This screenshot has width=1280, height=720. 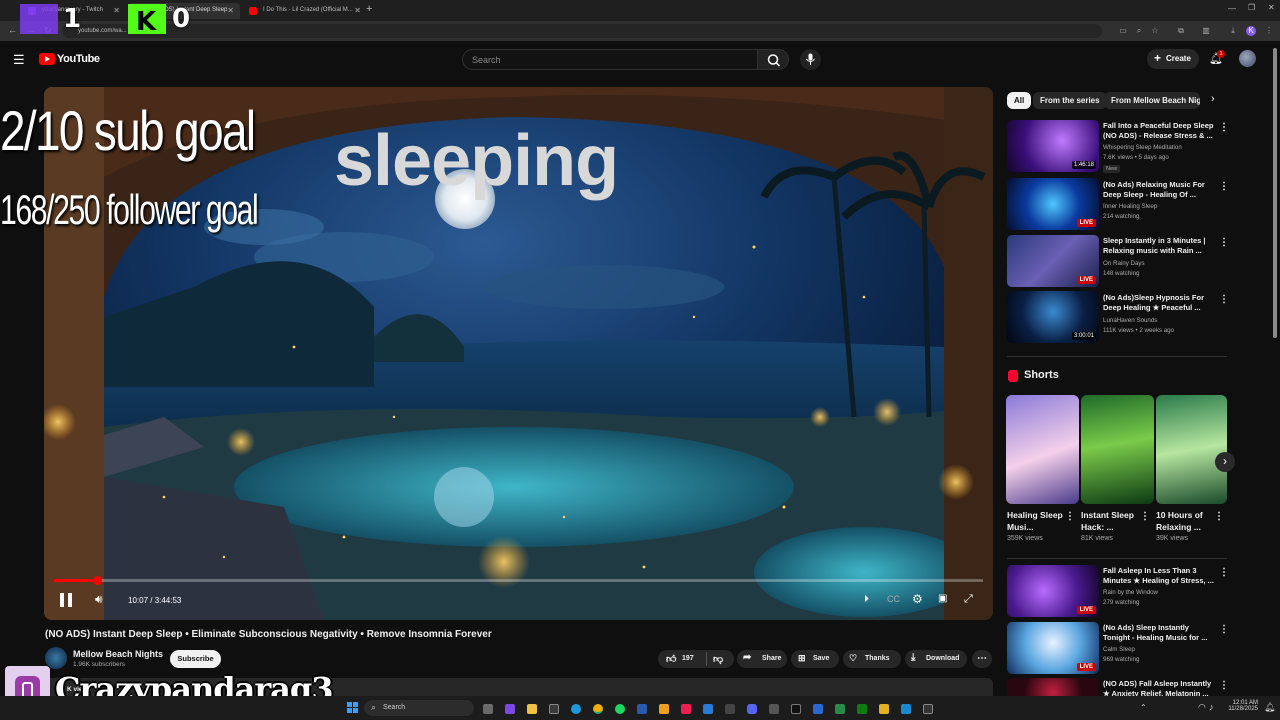 I want to click on seek-scrubber, so click(x=97, y=580).